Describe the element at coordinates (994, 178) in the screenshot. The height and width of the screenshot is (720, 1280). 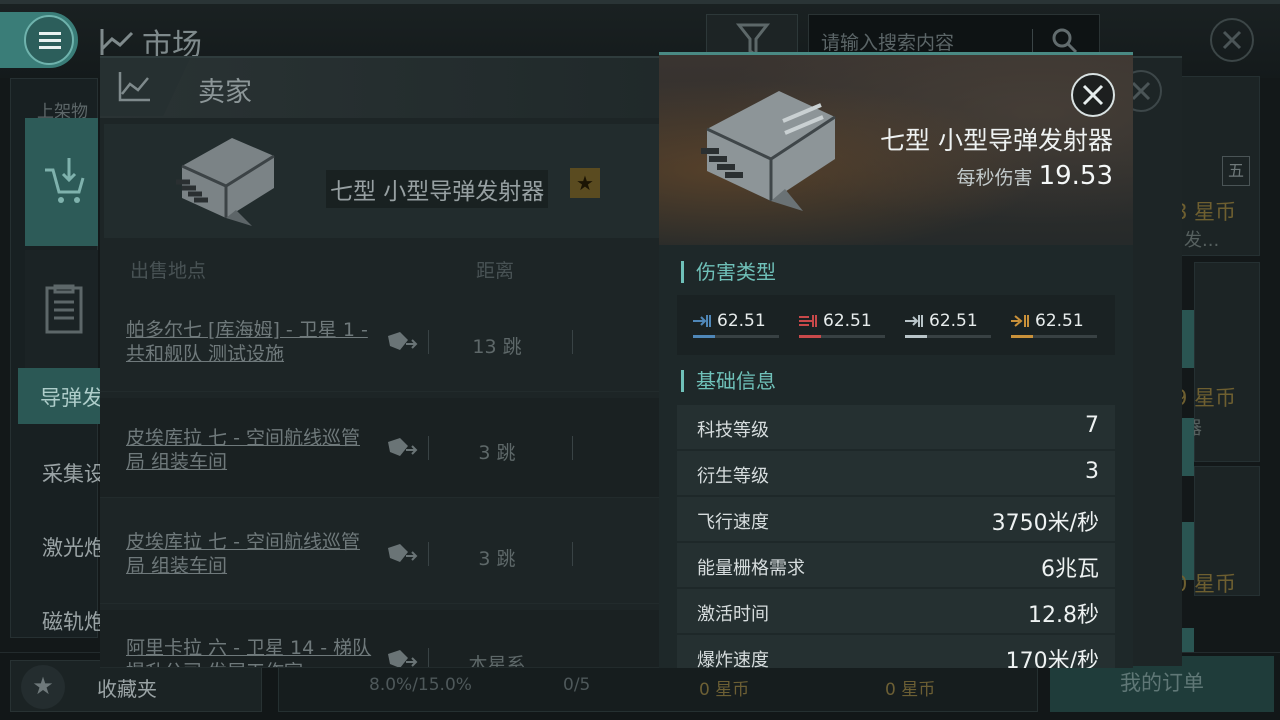
I see `dps-label: 每秒伤害` at that location.